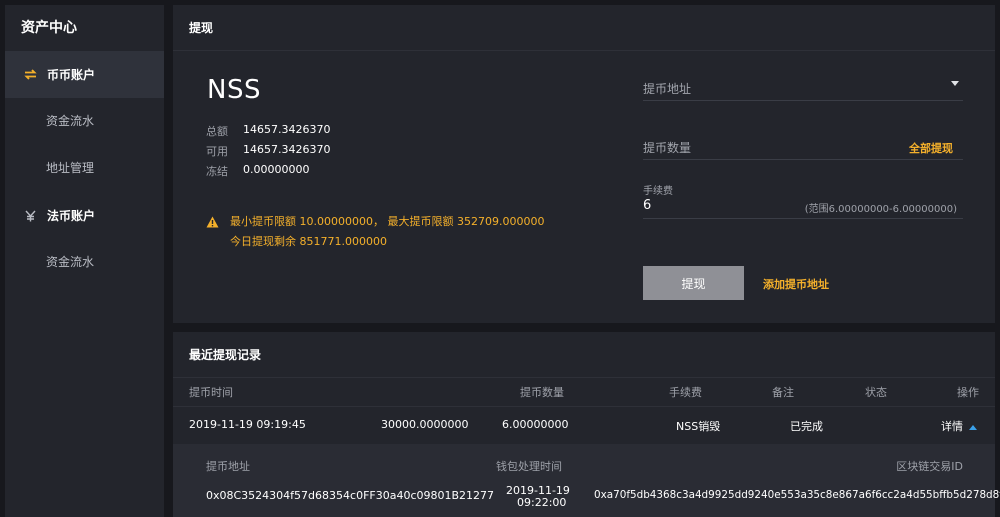  Describe the element at coordinates (212, 225) in the screenshot. I see `warning-icon` at that location.